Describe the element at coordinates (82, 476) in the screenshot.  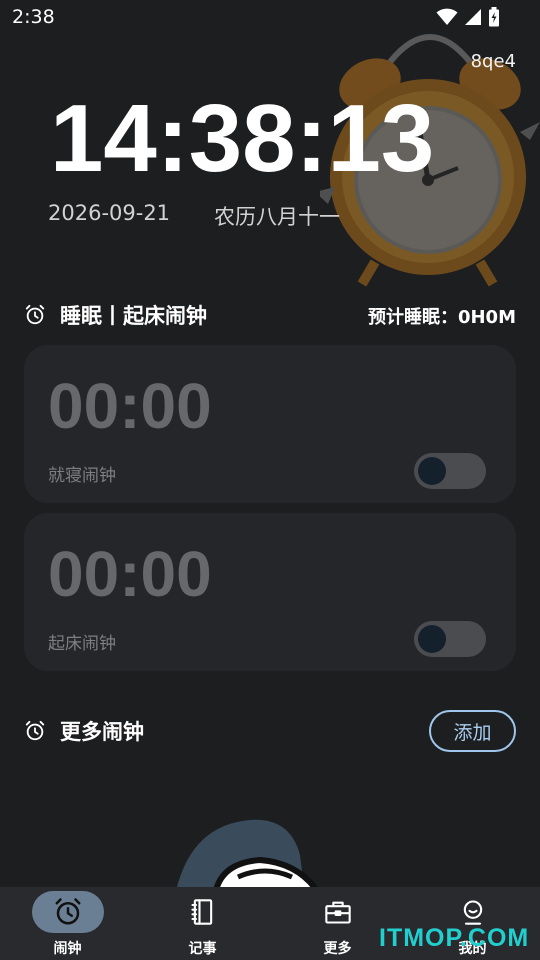
I see `bedtime-alarm-label: 就寝闹钟` at that location.